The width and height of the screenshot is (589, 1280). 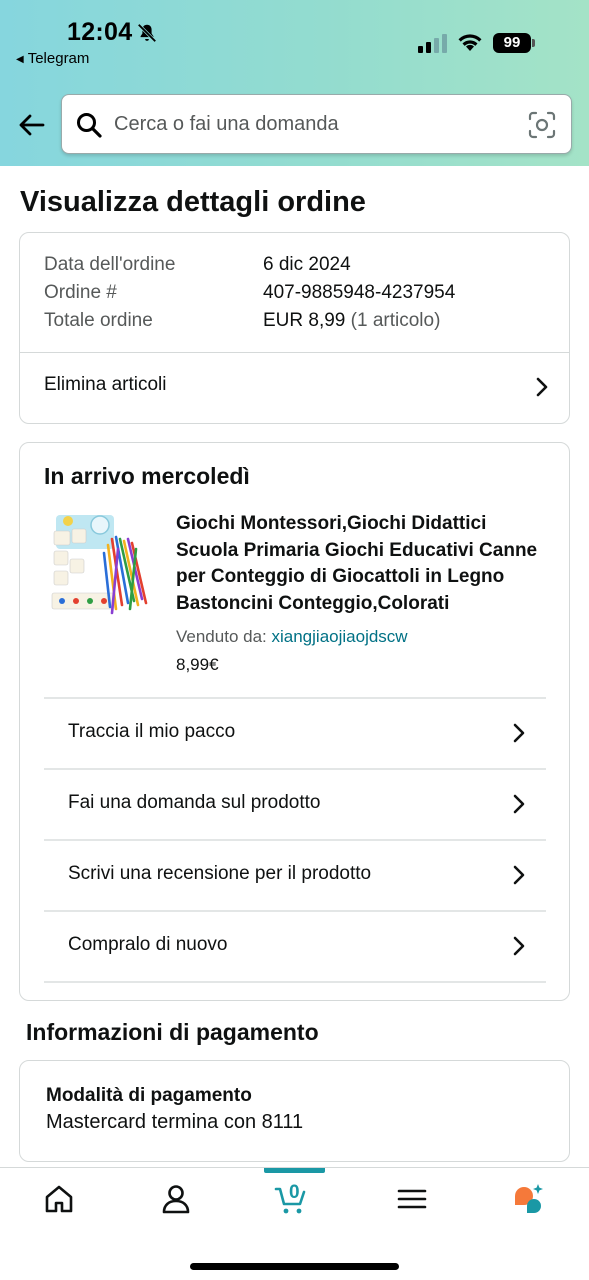 What do you see at coordinates (197, 664) in the screenshot?
I see `product-price: 8,99€` at bounding box center [197, 664].